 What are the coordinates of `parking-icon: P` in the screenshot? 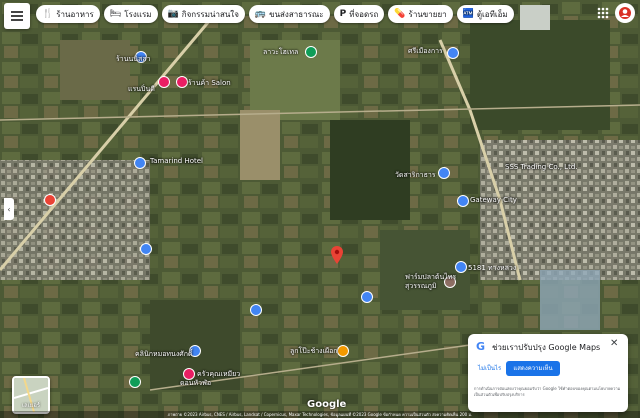 It's located at (343, 13).